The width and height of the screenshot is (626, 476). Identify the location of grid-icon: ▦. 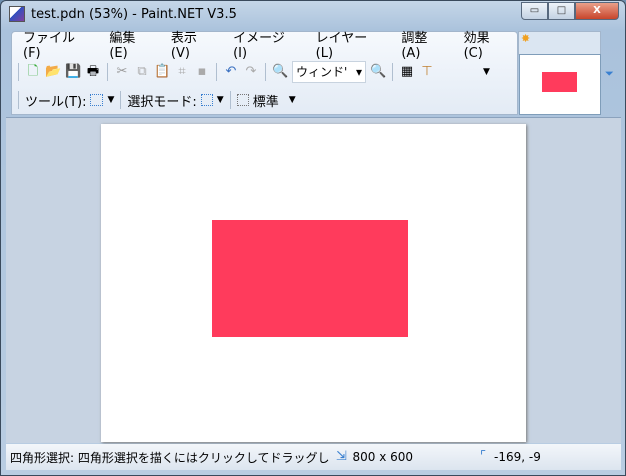
(407, 72).